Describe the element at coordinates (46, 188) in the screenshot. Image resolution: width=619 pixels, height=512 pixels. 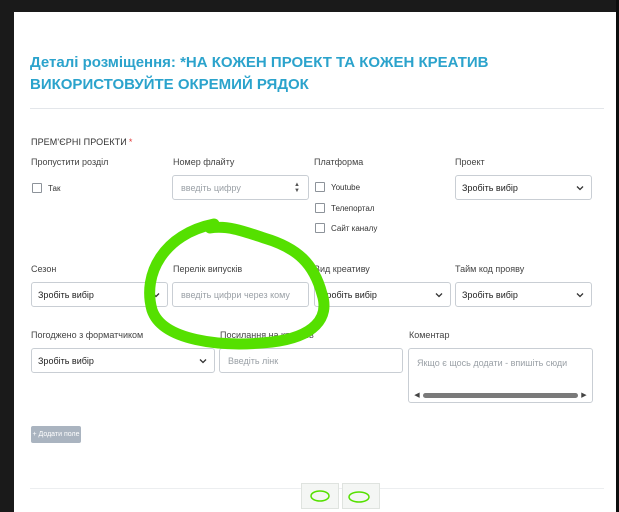
I see `skip-section-option: Так` at that location.